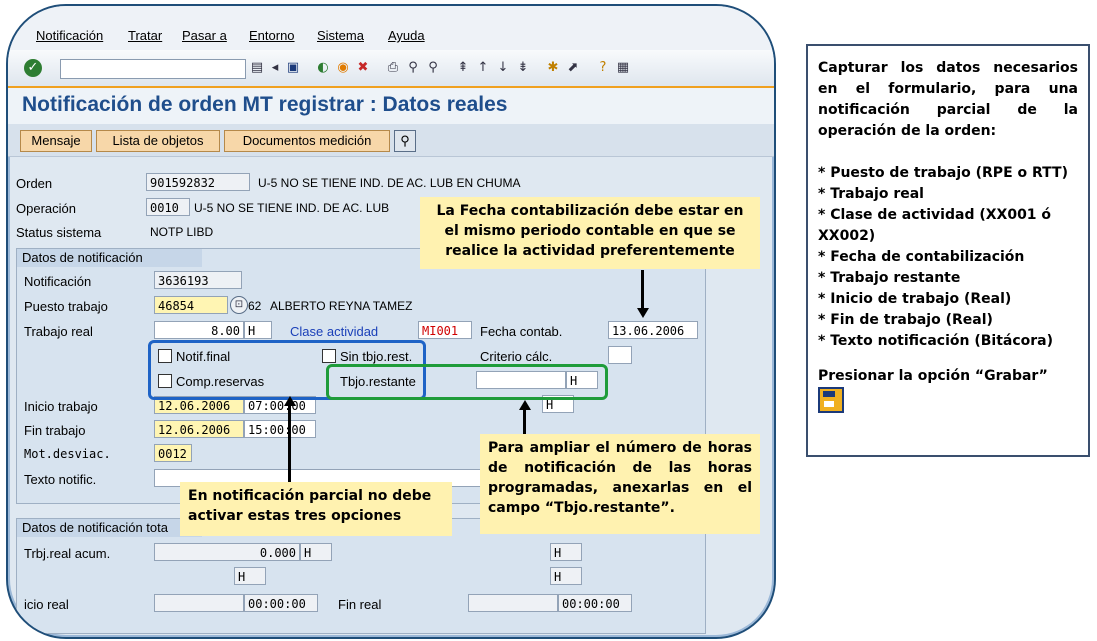  Describe the element at coordinates (67, 454) in the screenshot. I see `mot-desviac-label: Mot.desviac.` at that location.